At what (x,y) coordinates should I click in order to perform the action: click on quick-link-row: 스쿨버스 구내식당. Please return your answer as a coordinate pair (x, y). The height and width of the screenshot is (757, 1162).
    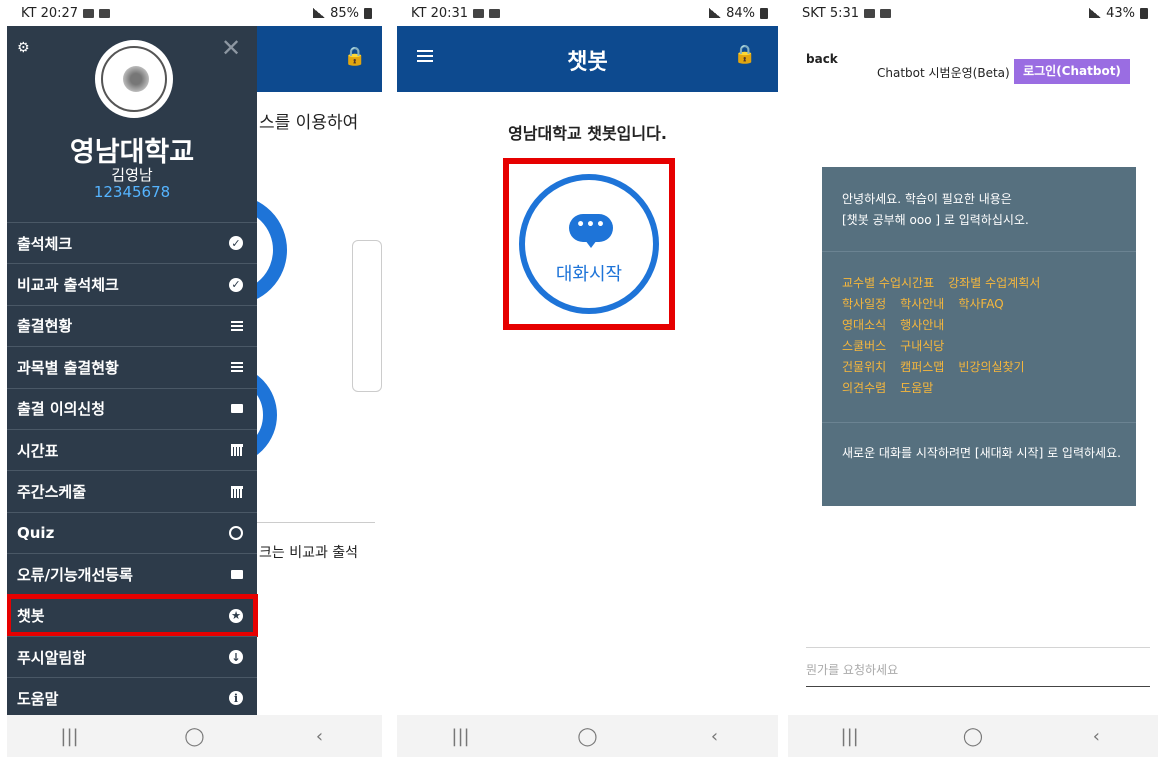
    Looking at the image, I should click on (941, 346).